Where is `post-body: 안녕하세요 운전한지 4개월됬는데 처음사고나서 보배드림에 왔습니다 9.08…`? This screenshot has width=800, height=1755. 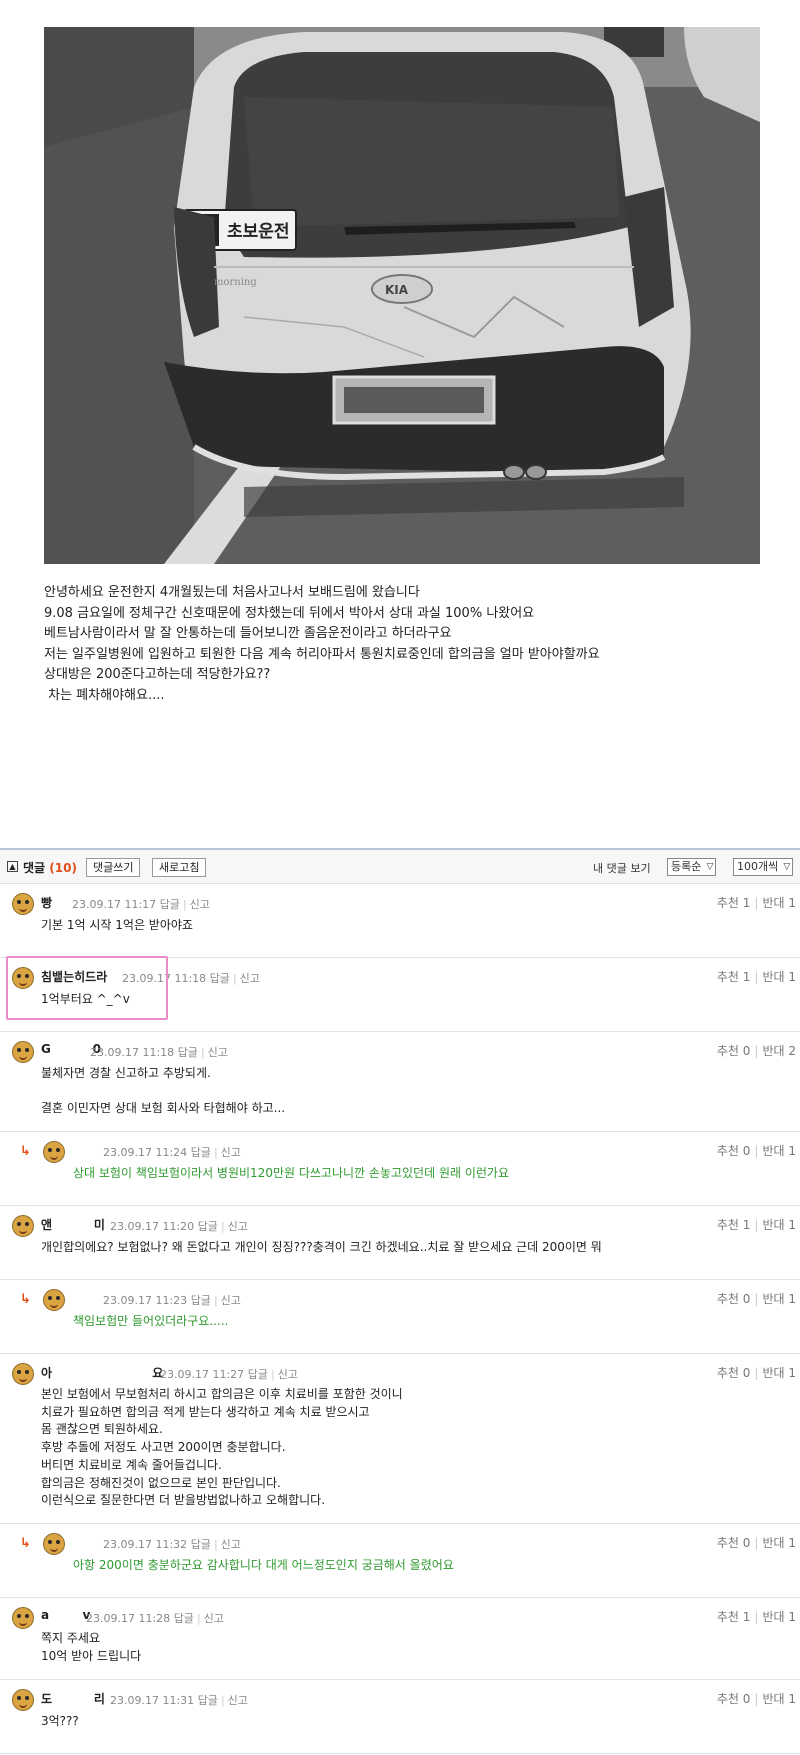 post-body: 안녕하세요 운전한지 4개월됬는데 처음사고나서 보배드림에 왔습니다 9.08… is located at coordinates (404, 644).